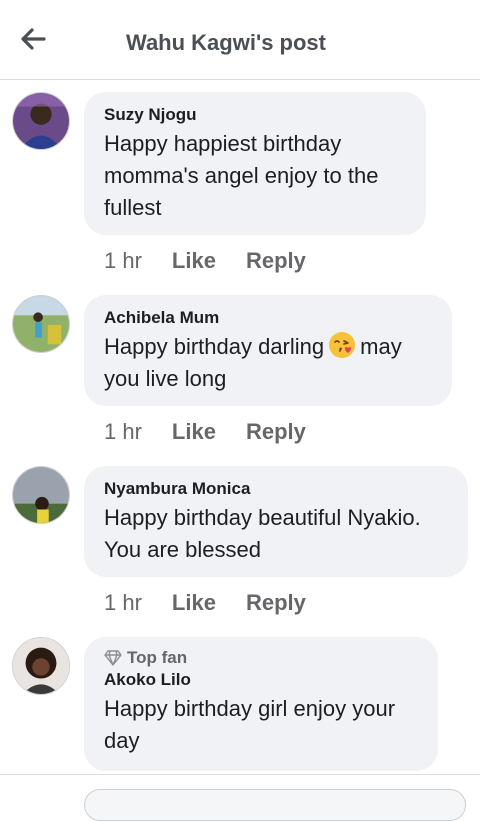  What do you see at coordinates (157, 657) in the screenshot?
I see `badge-label: Top fan` at bounding box center [157, 657].